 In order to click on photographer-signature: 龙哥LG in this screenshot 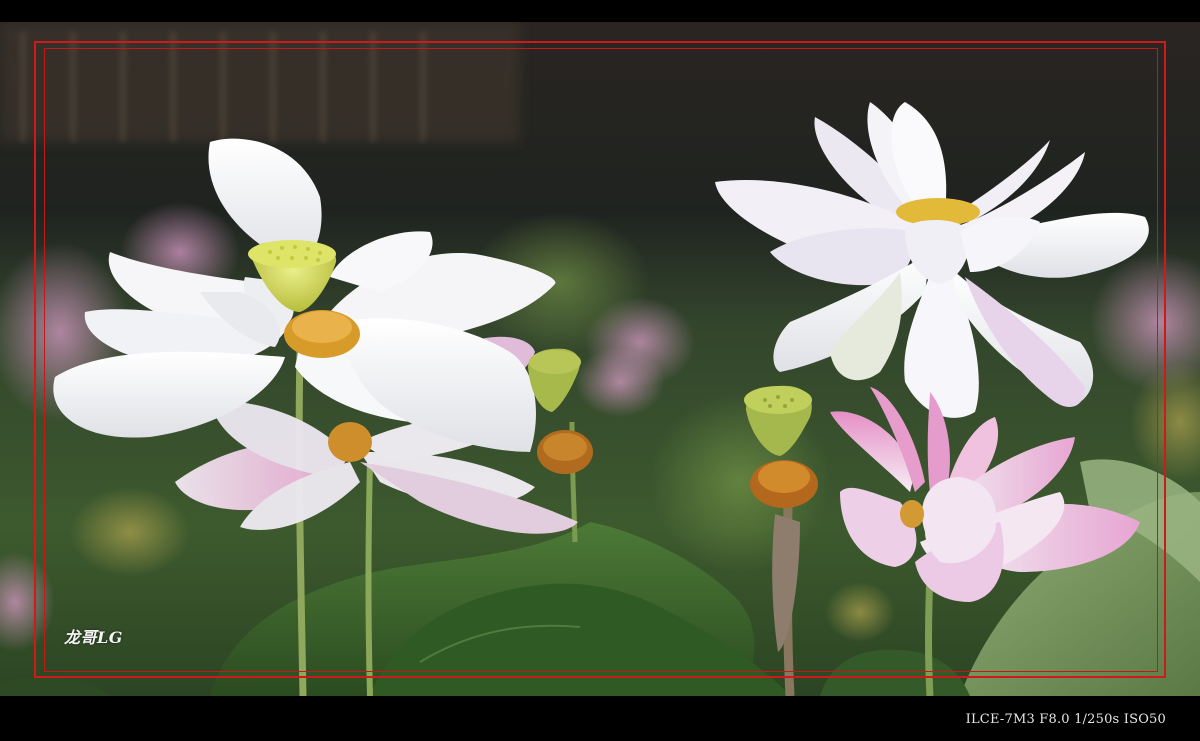, I will do `click(93, 637)`.